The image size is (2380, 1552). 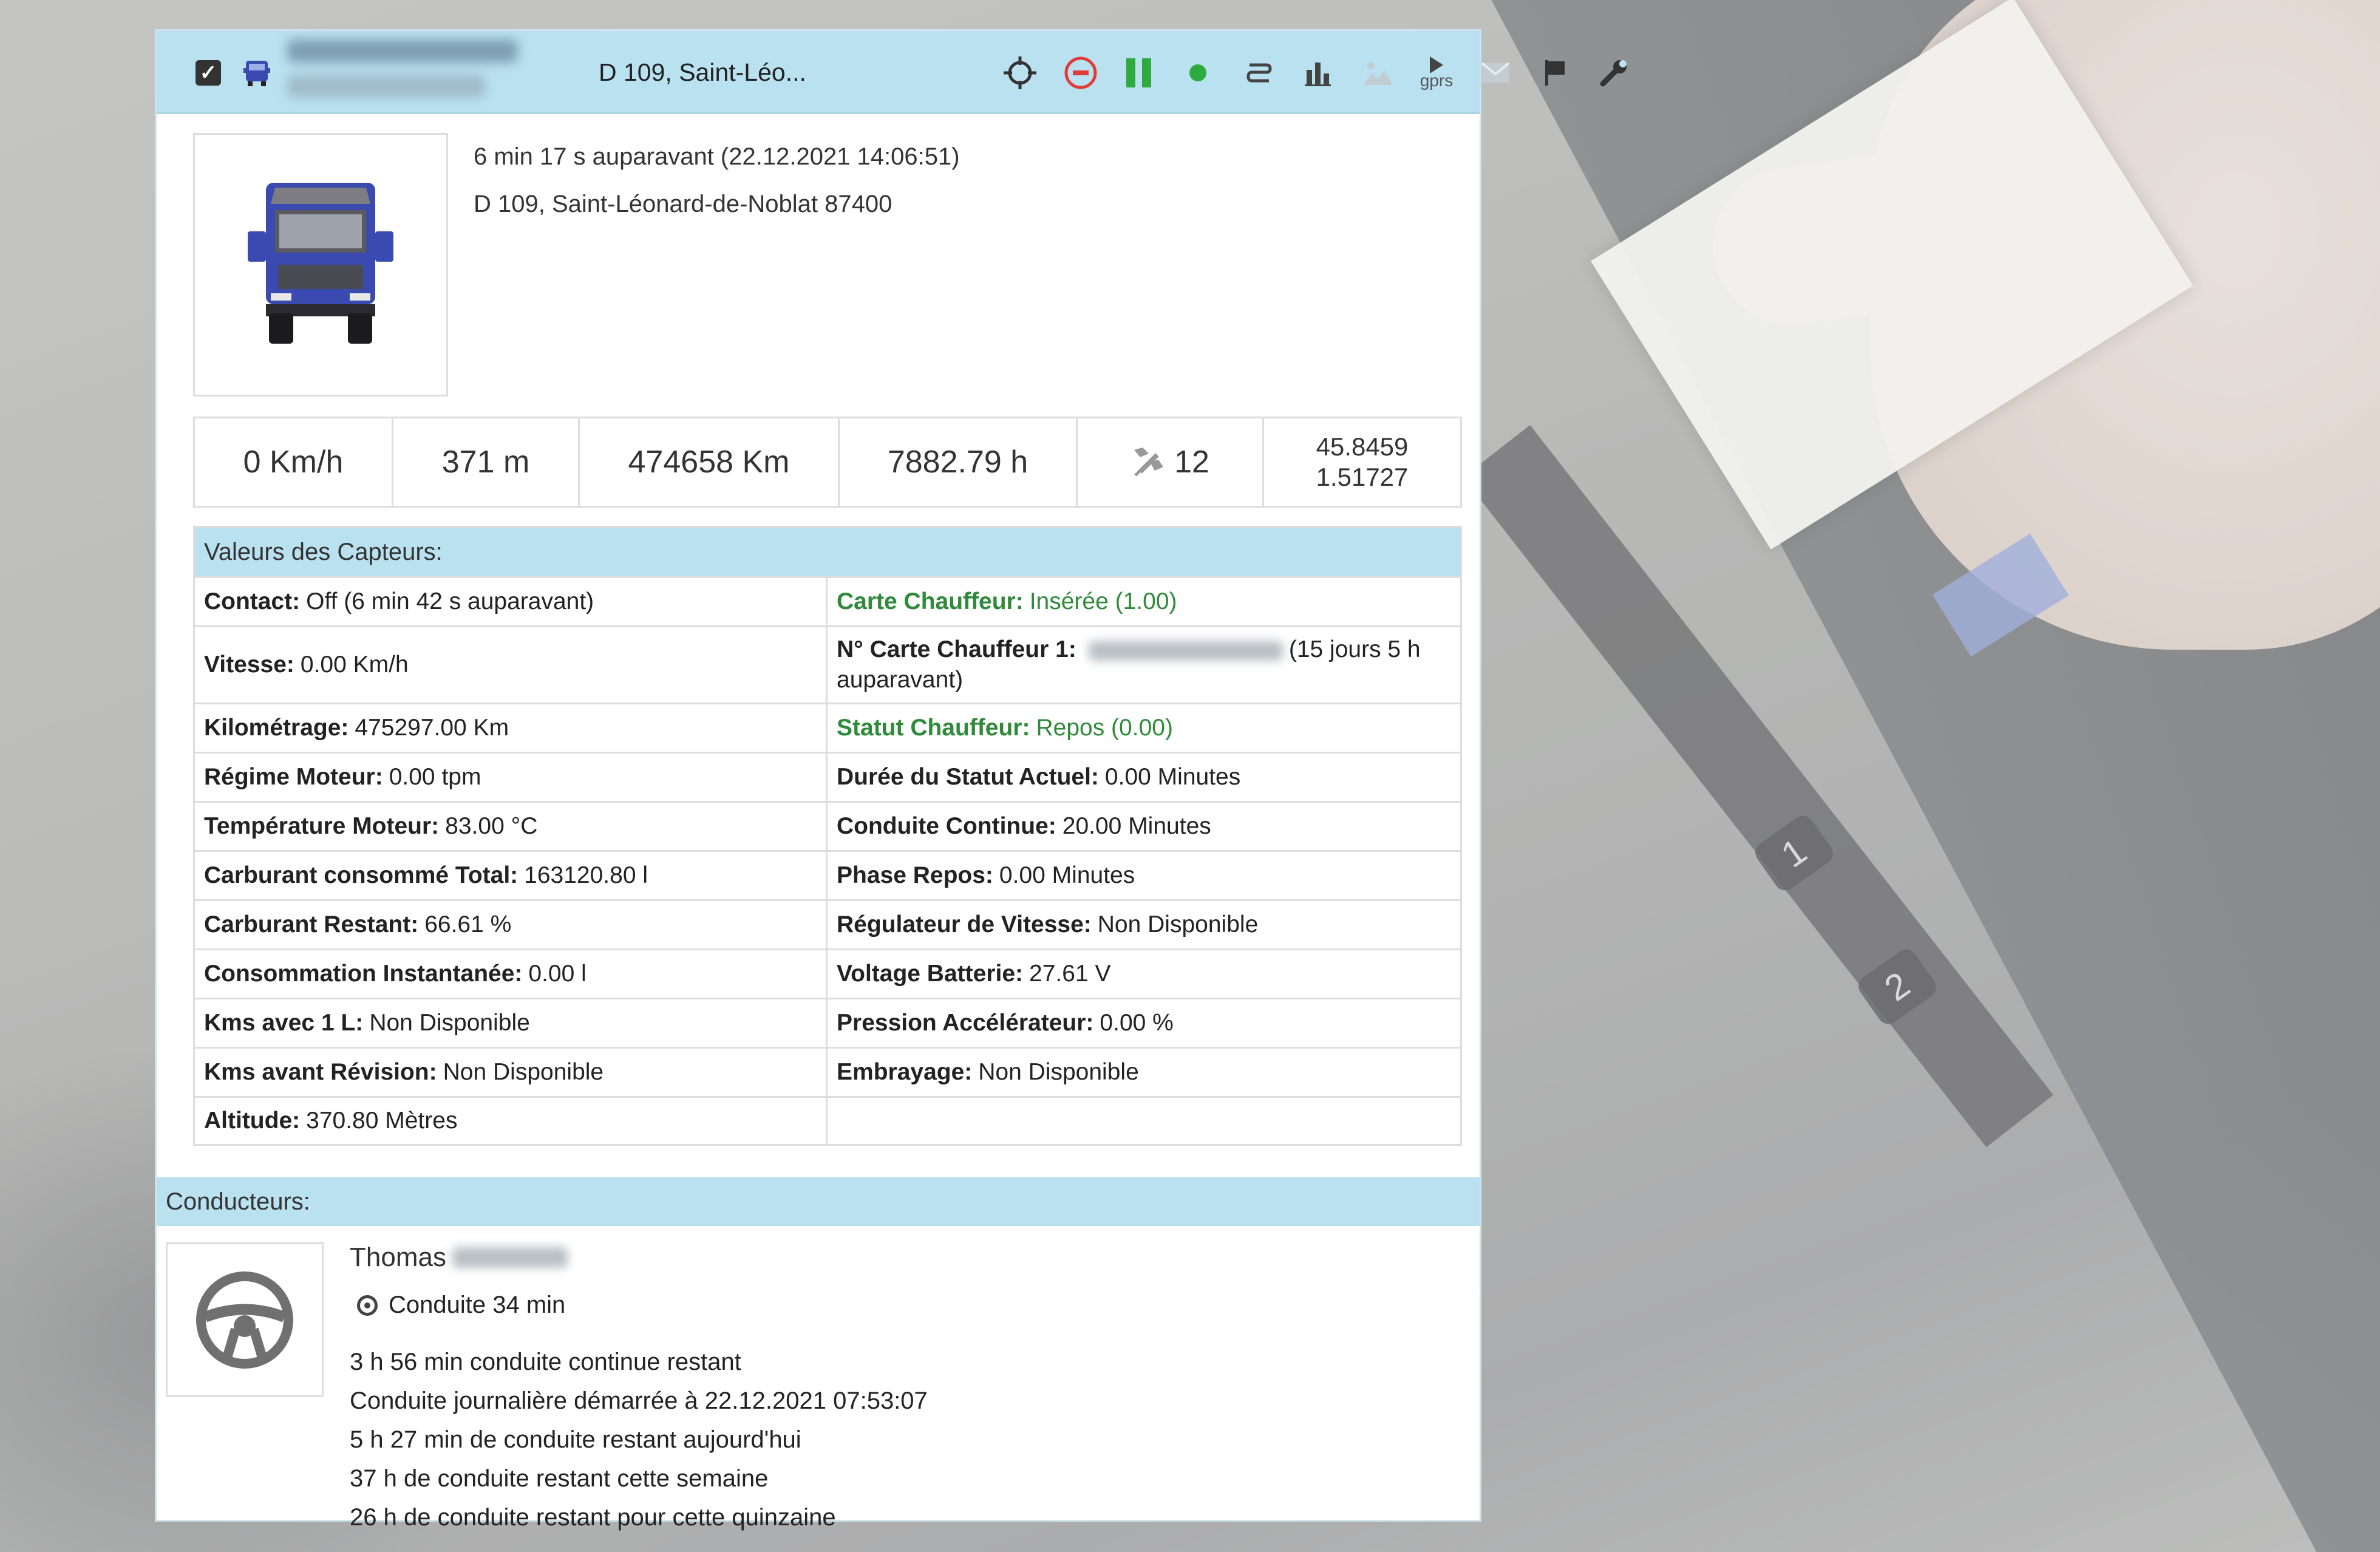 I want to click on sensor-cell: Contact: Off (6 min 42 s auparavant), so click(x=511, y=601).